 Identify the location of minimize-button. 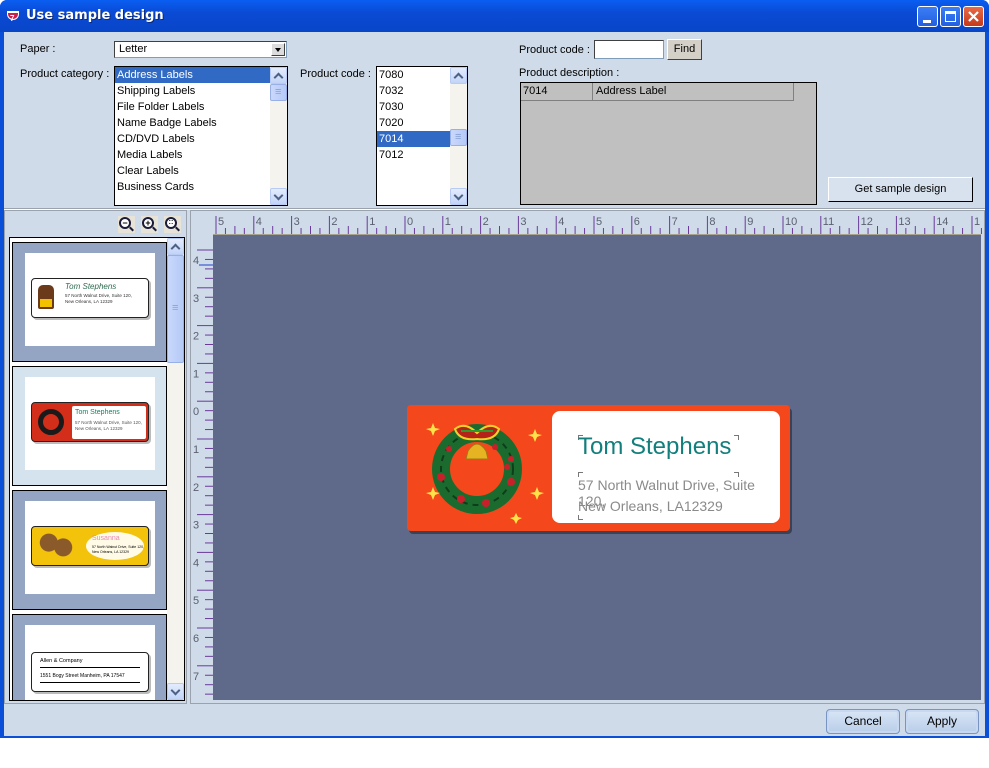
(927, 16).